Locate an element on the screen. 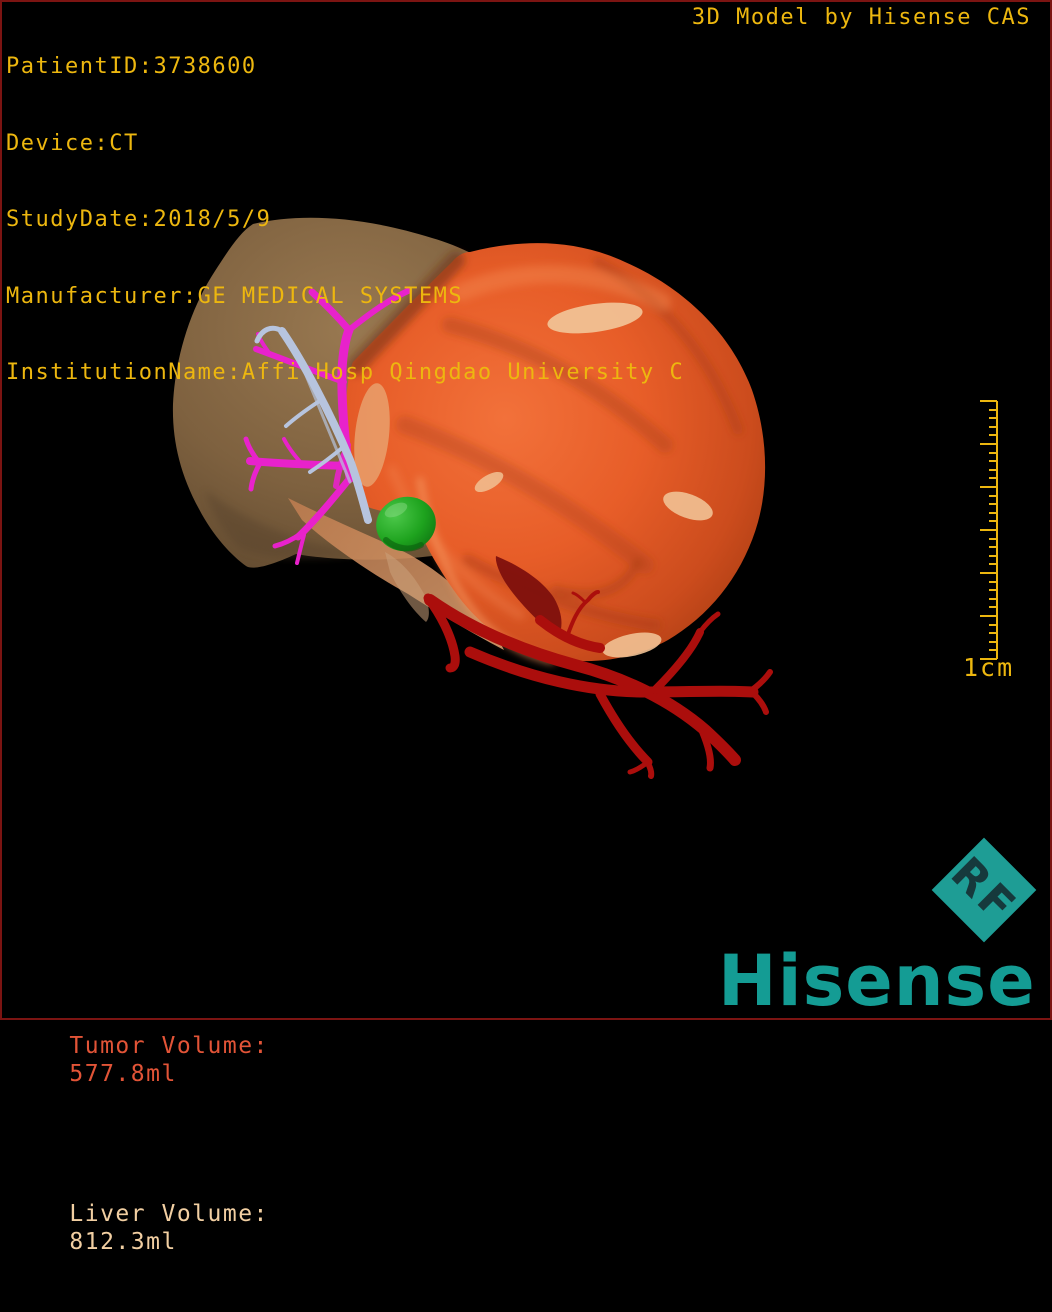  rf-watermark: RF is located at coordinates (984, 890).